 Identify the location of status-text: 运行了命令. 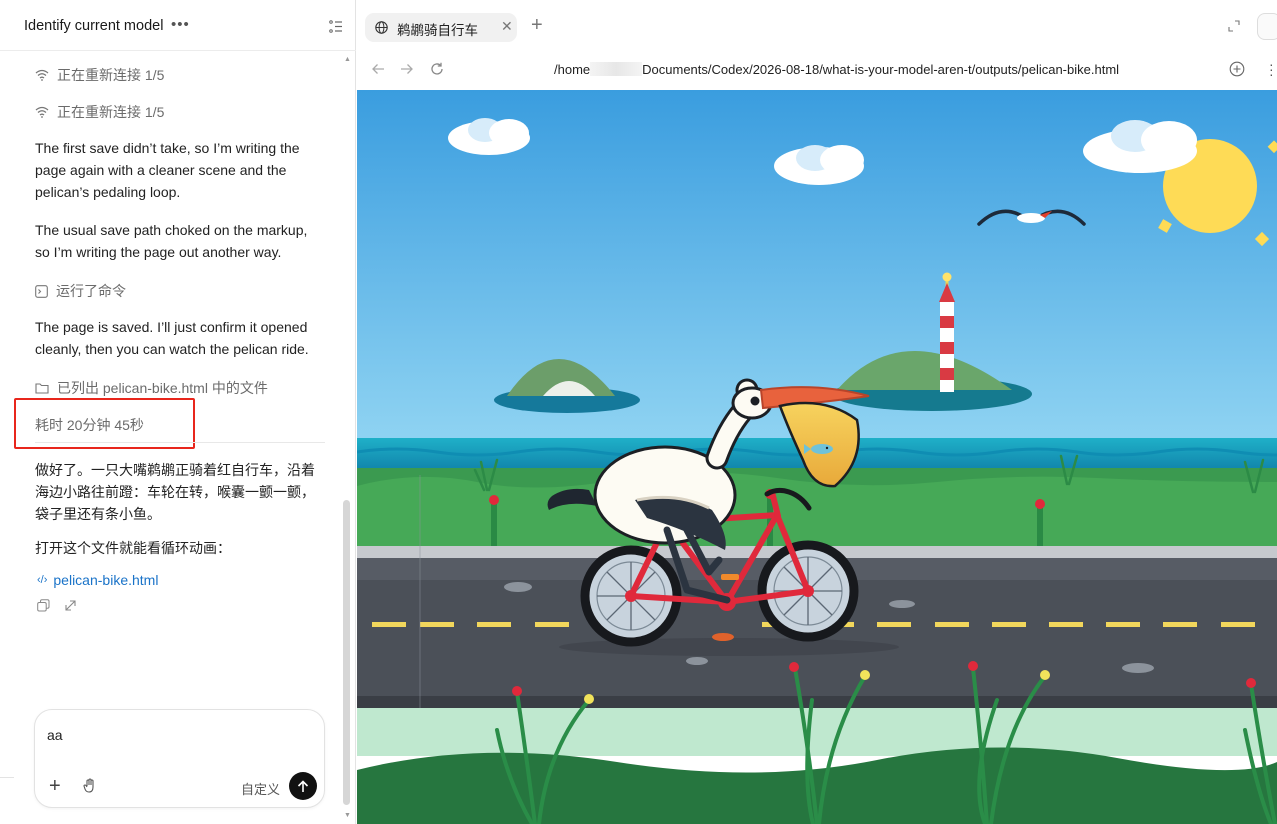
(91, 291).